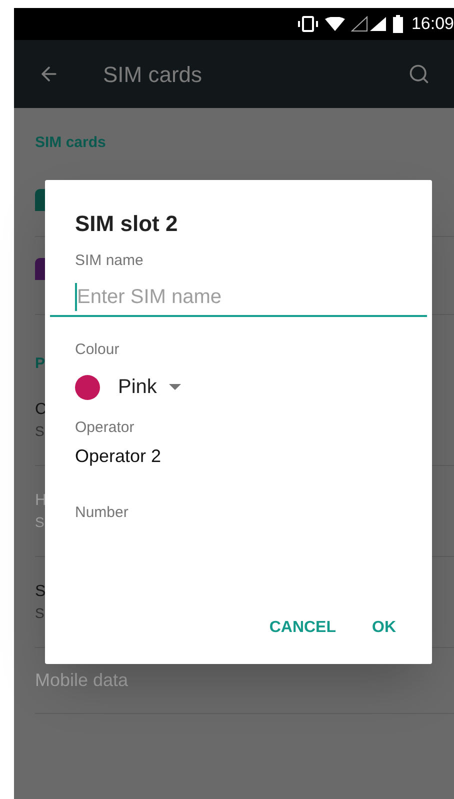  What do you see at coordinates (102, 512) in the screenshot?
I see `field-label: Number` at bounding box center [102, 512].